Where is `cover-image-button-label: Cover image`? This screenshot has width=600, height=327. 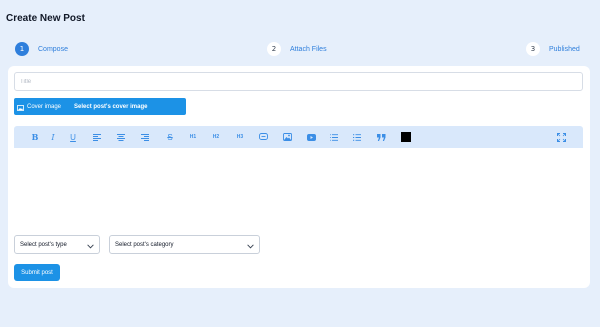 cover-image-button-label: Cover image is located at coordinates (44, 106).